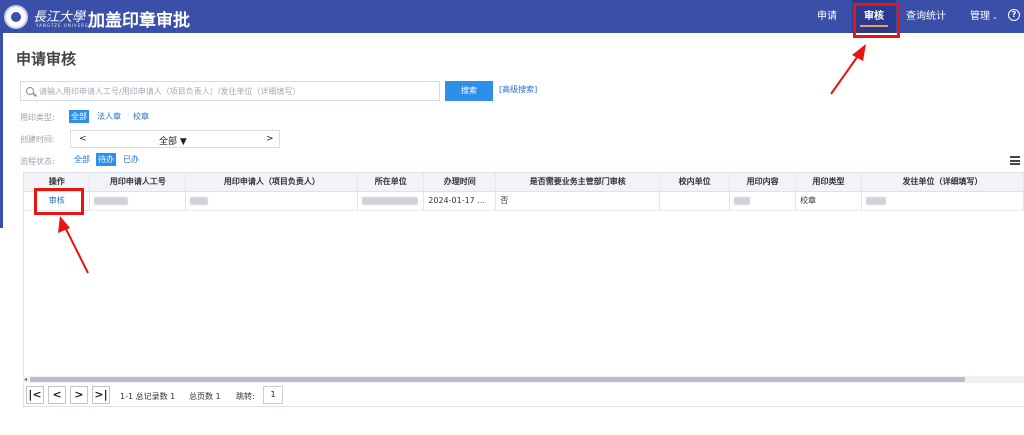 The width and height of the screenshot is (1024, 435). What do you see at coordinates (848, 69) in the screenshot?
I see `arrow-to-review-tab` at bounding box center [848, 69].